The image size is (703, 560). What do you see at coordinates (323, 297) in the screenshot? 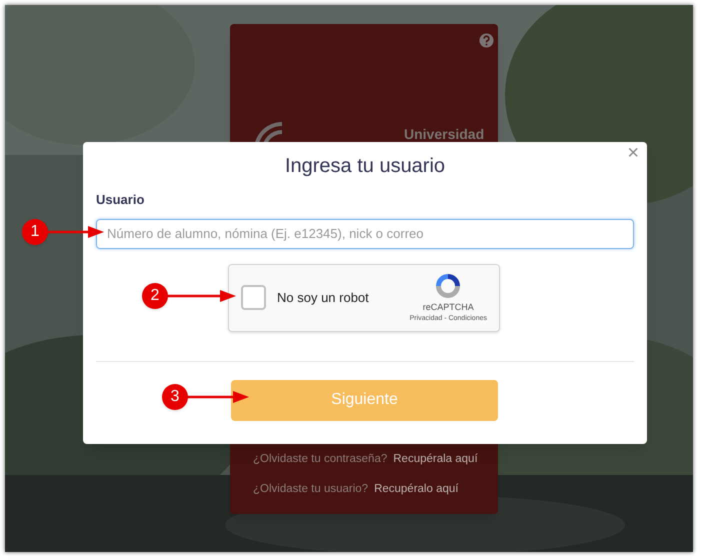
I see `captcha-label: No soy un robot` at bounding box center [323, 297].